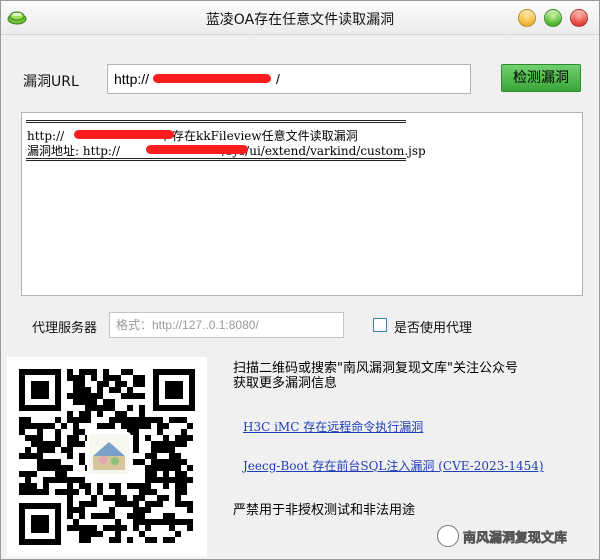 The image size is (600, 560). What do you see at coordinates (132, 79) in the screenshot?
I see `url-value-prefix: http://` at bounding box center [132, 79].